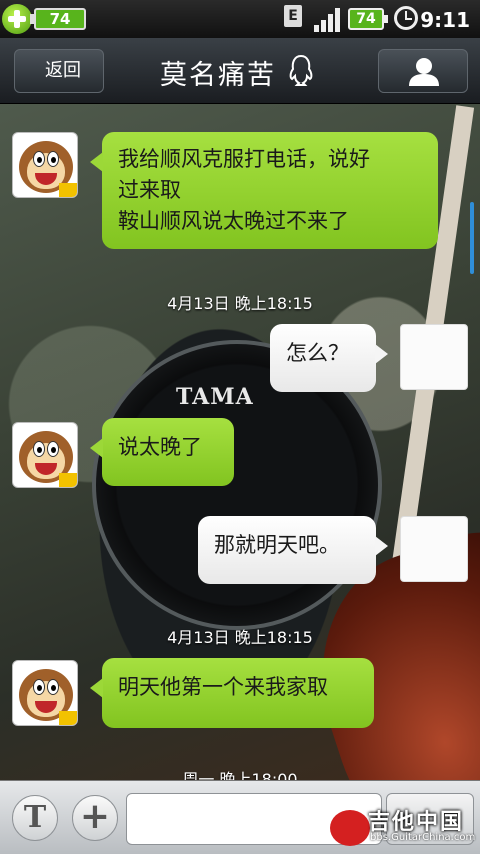  Describe the element at coordinates (244, 159) in the screenshot. I see `message-line: 我给顺风克服打电话，说好` at that location.